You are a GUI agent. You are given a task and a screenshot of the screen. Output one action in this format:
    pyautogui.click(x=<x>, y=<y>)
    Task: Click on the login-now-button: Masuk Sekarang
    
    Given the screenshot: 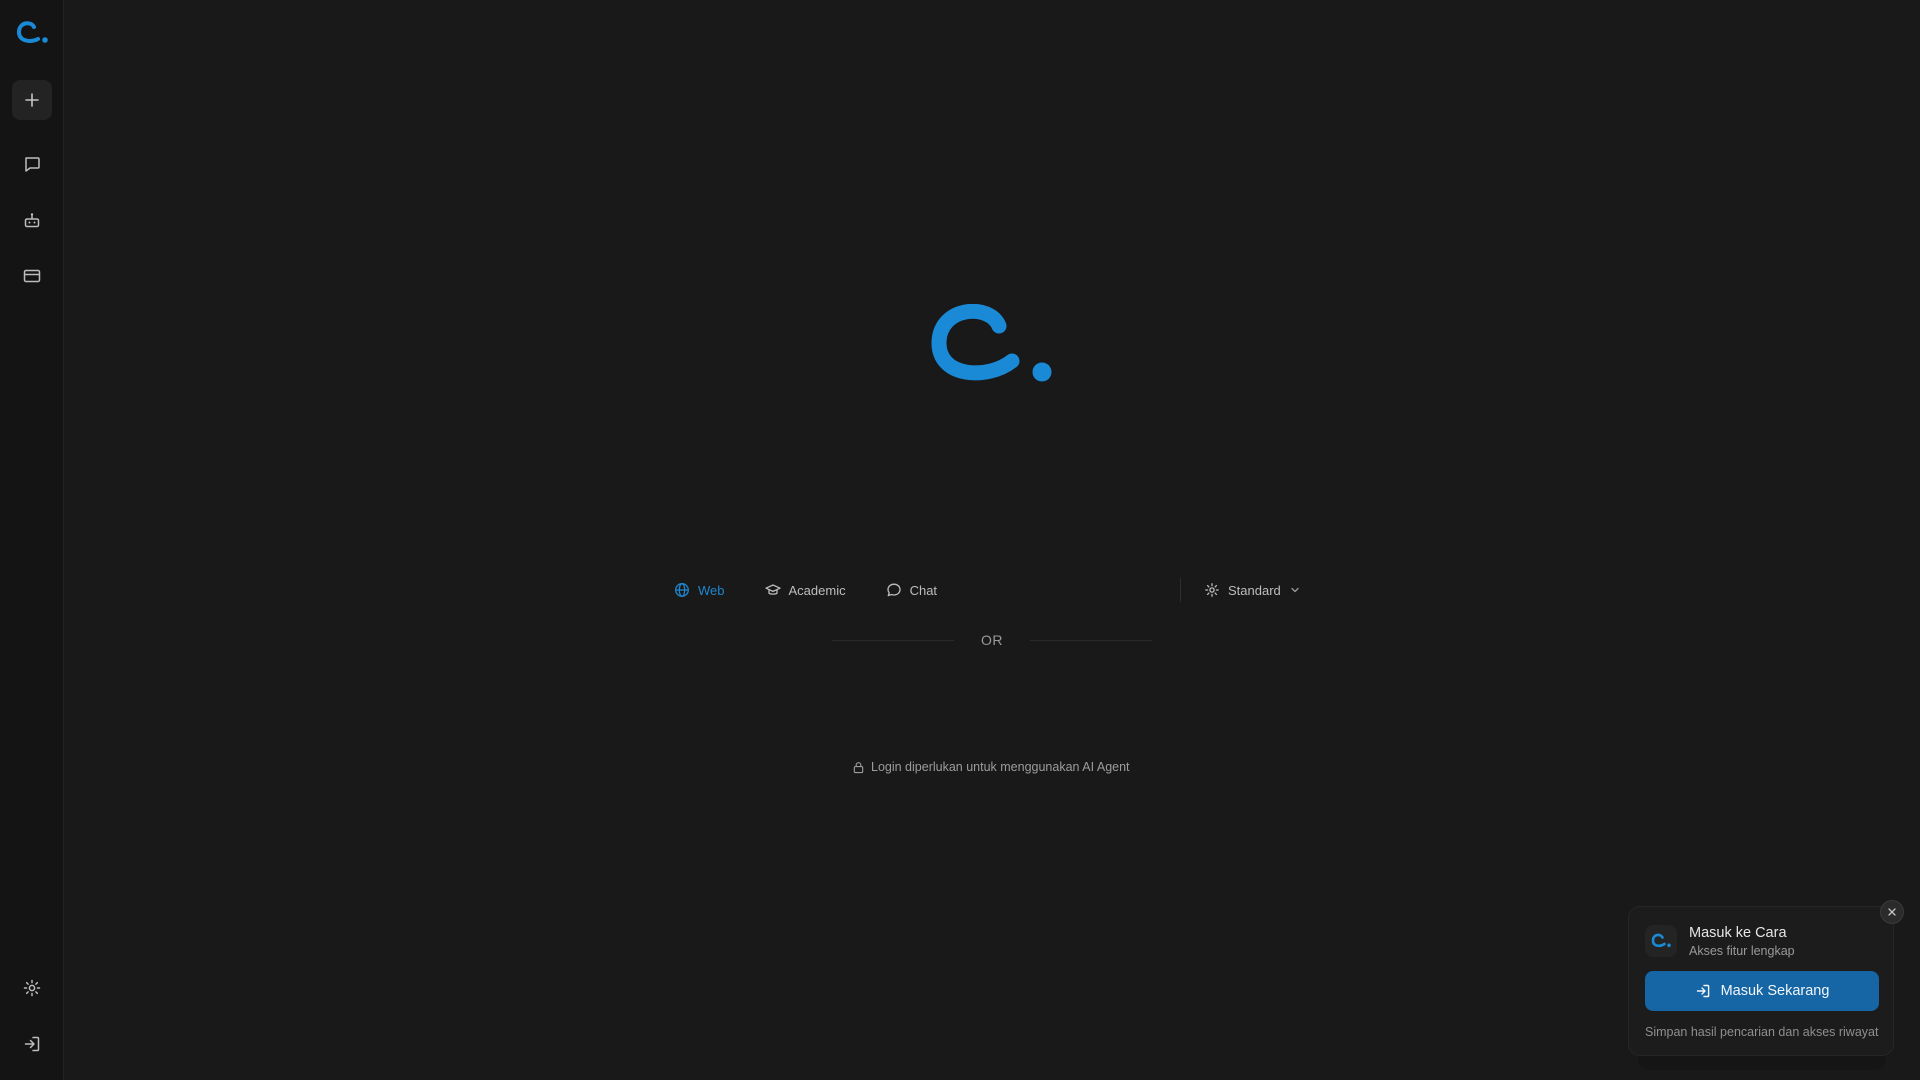 What is the action you would take?
    pyautogui.click(x=1762, y=991)
    